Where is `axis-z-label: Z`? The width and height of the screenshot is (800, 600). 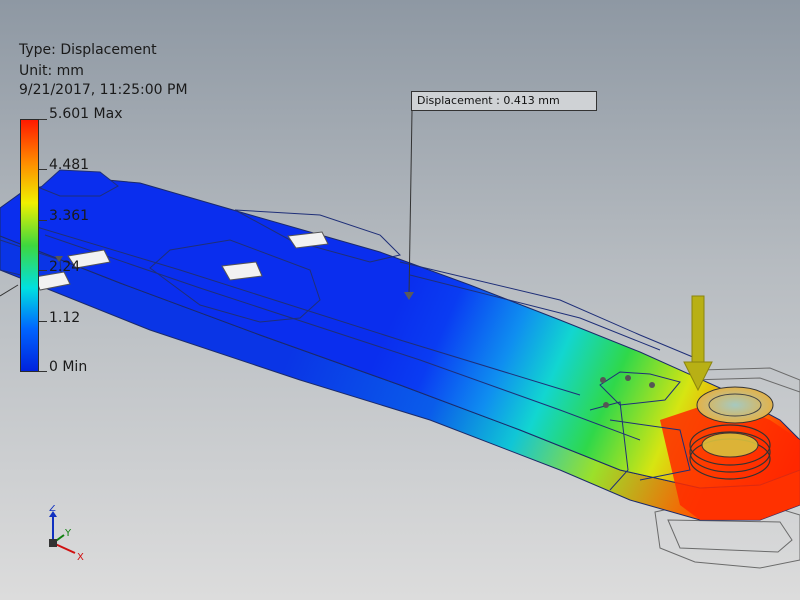 axis-z-label: Z is located at coordinates (52, 509).